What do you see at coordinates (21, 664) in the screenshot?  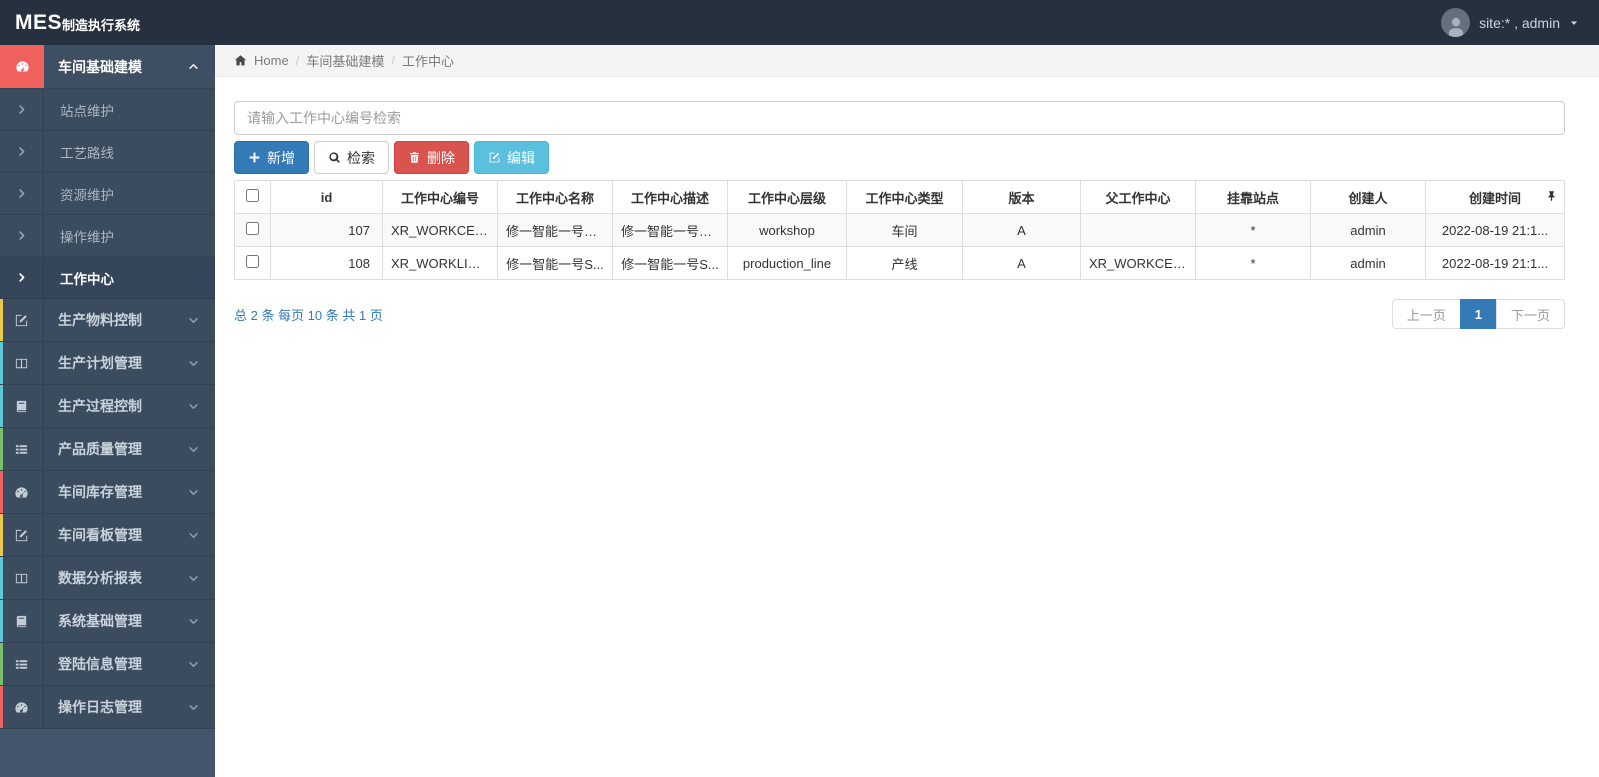 I see `list-icon` at bounding box center [21, 664].